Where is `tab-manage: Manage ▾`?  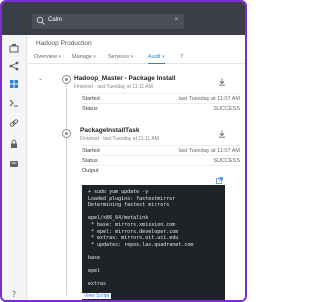
tab-manage: Manage ▾ is located at coordinates (84, 57).